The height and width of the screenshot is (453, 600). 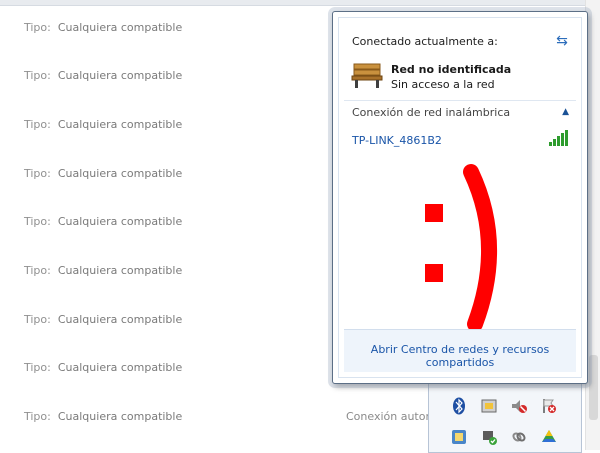 What do you see at coordinates (549, 437) in the screenshot?
I see `drive-icon` at bounding box center [549, 437].